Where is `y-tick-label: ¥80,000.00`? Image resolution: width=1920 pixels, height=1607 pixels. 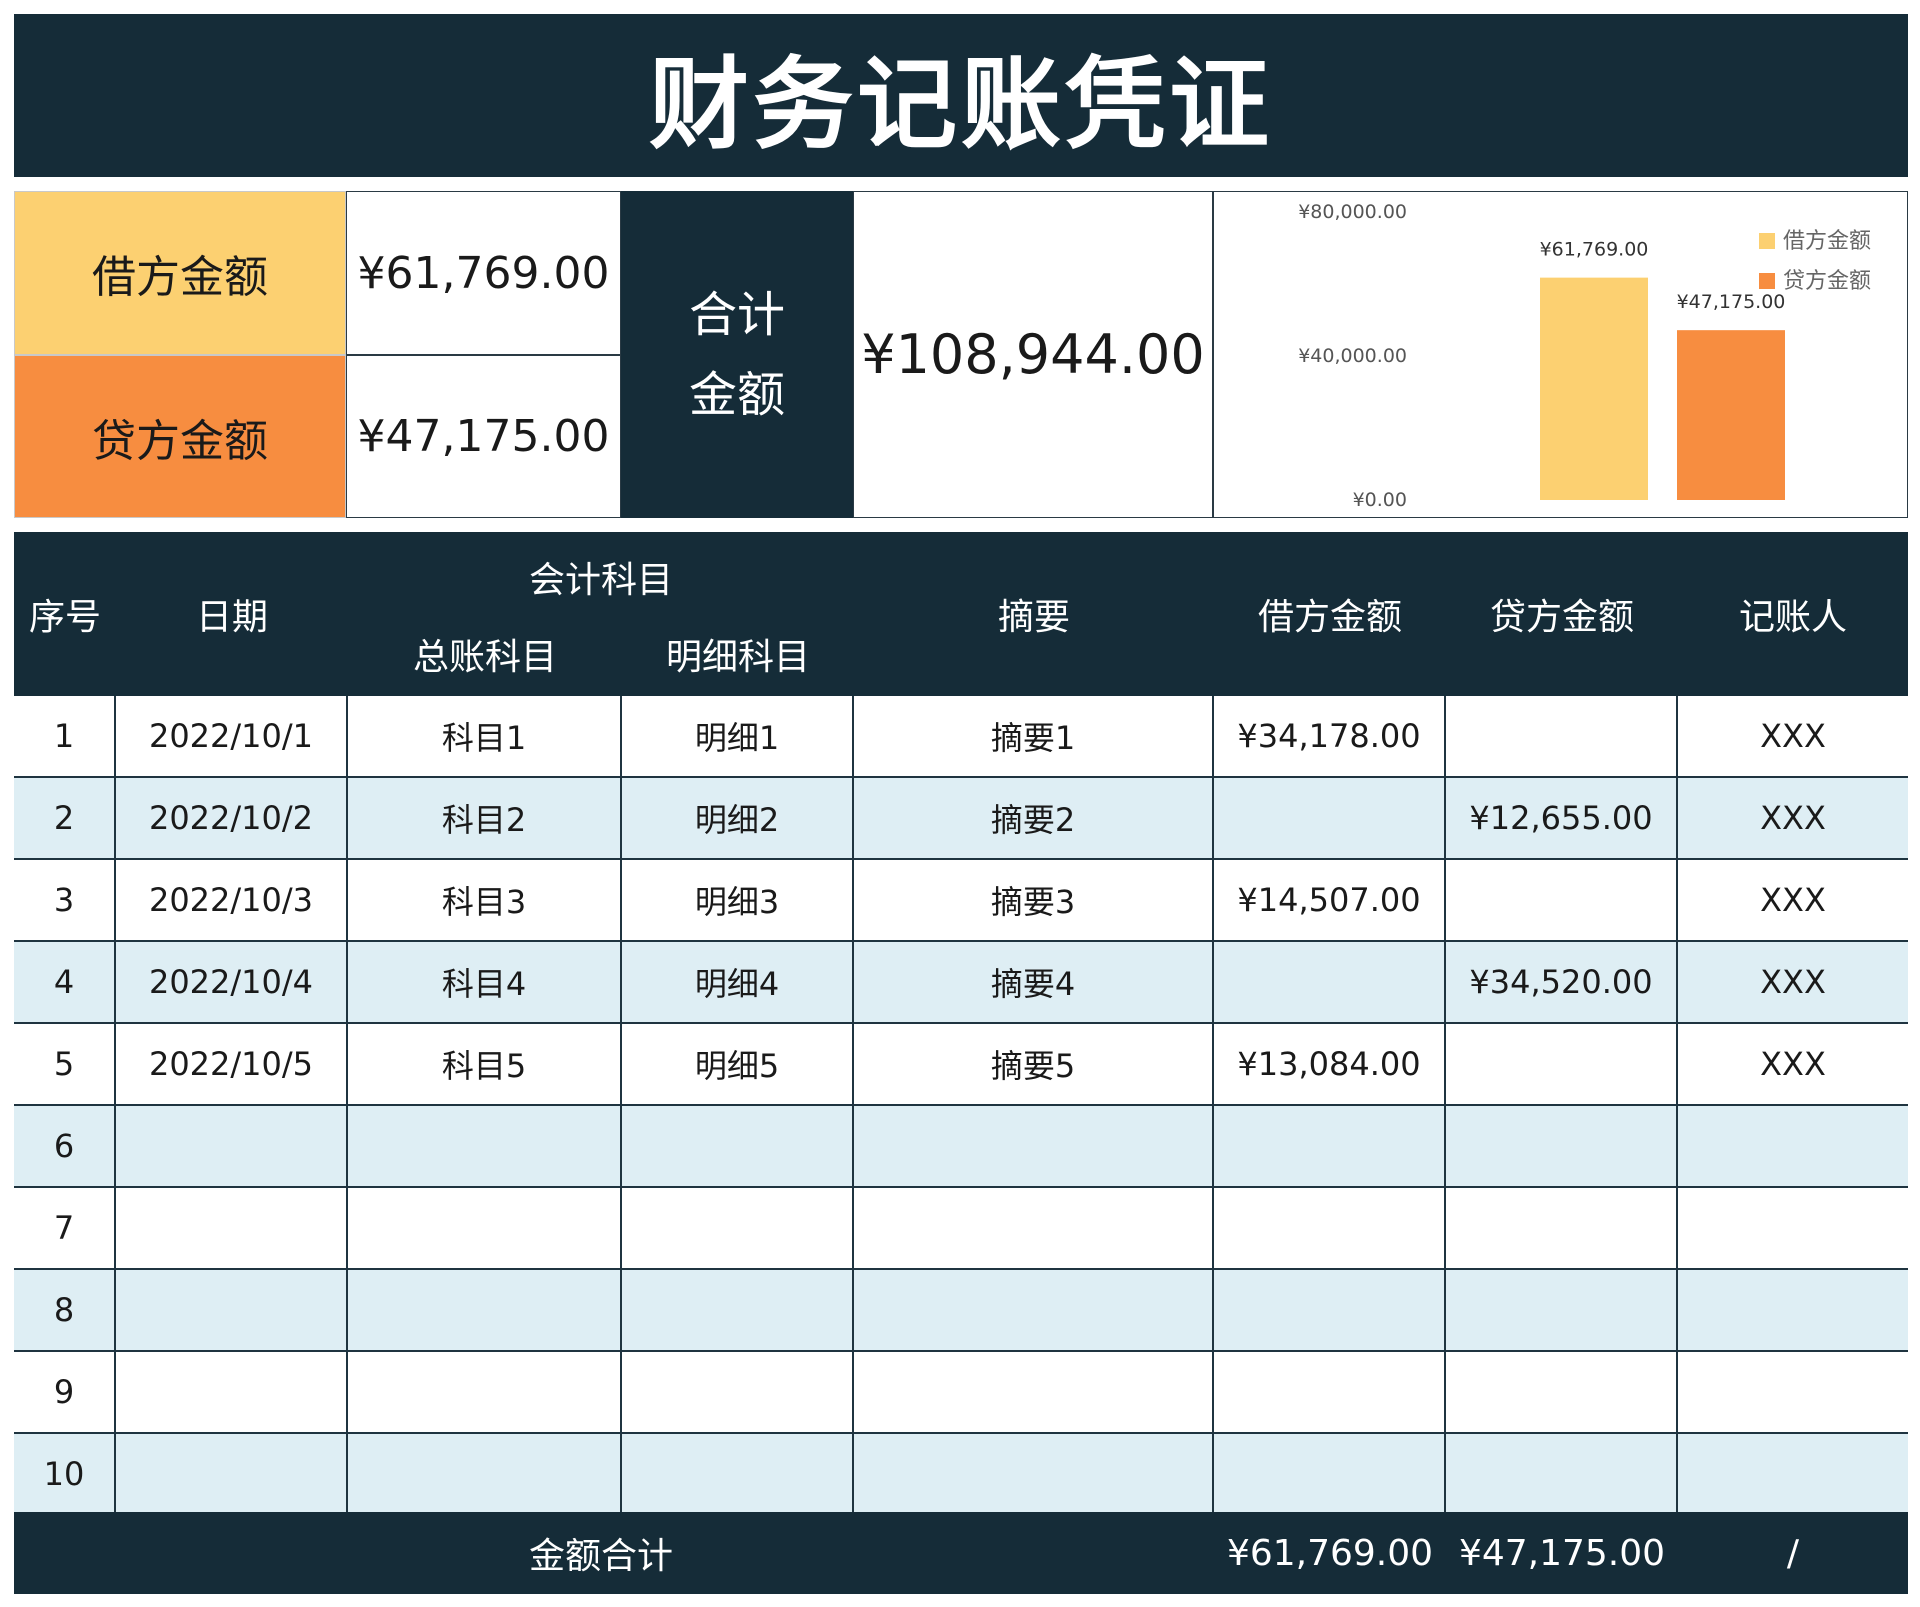
y-tick-label: ¥80,000.00 is located at coordinates (1352, 212).